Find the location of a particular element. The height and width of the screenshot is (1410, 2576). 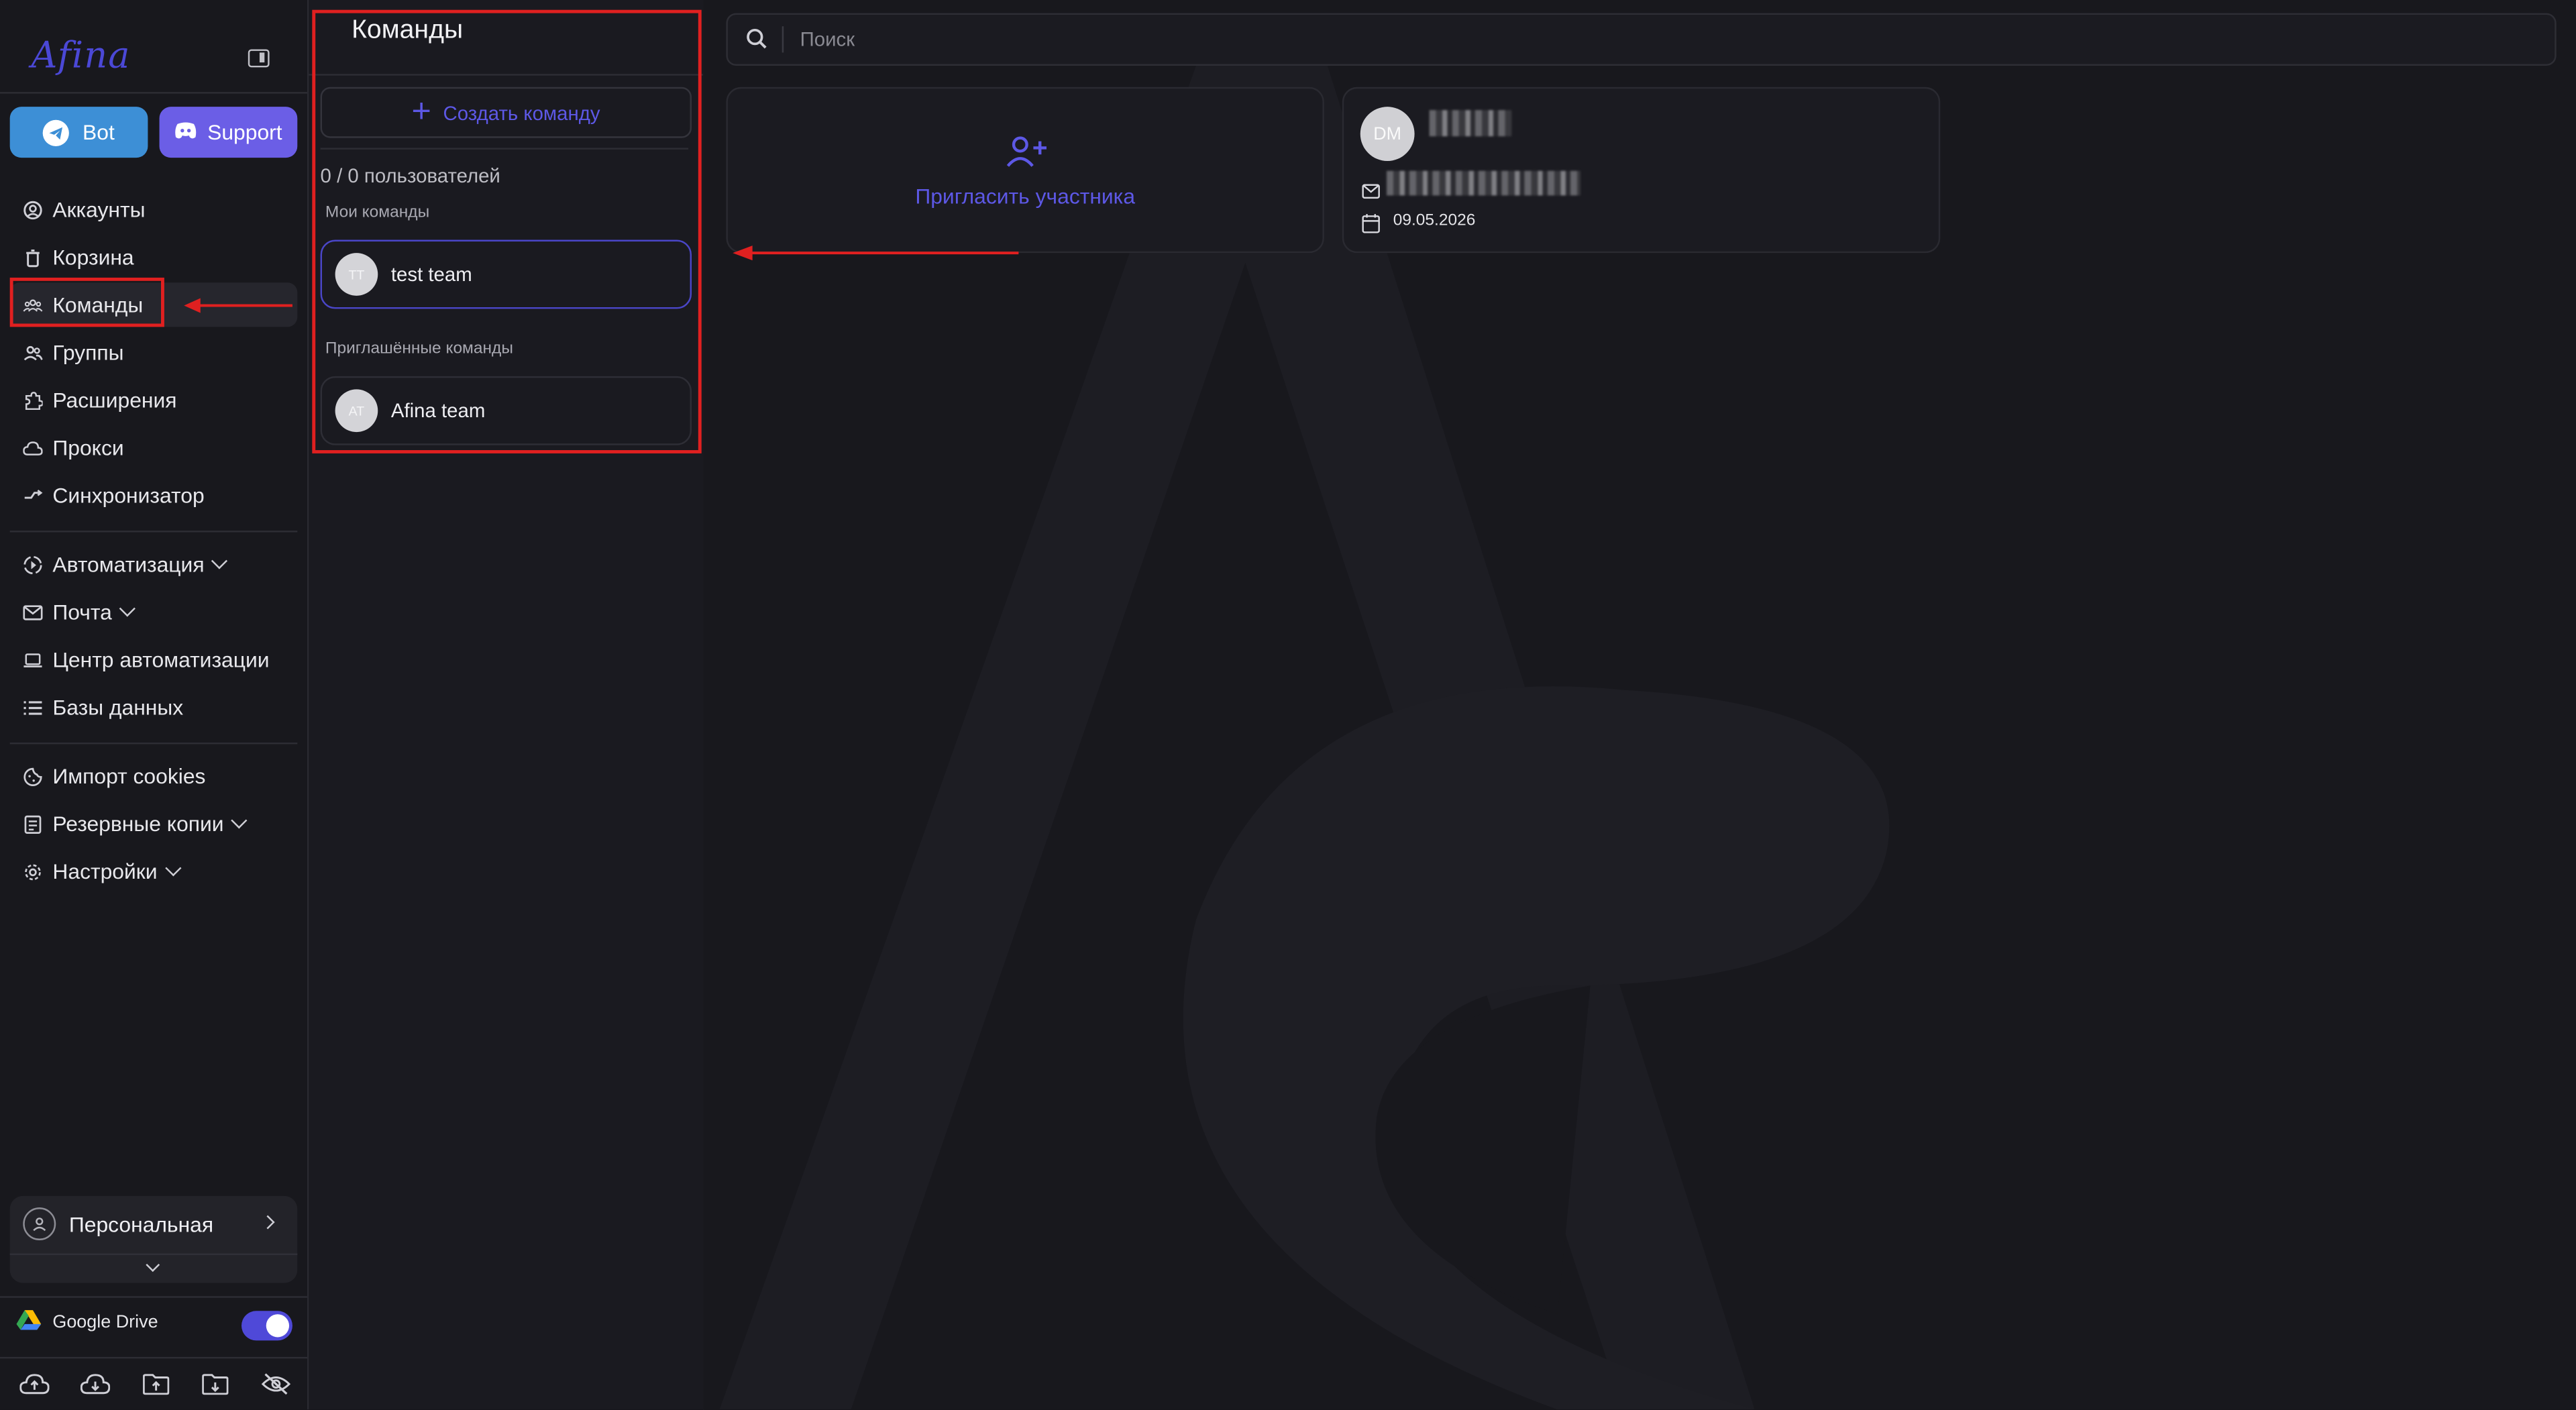

sidebar-item-proxy: Прокси is located at coordinates (154, 447).